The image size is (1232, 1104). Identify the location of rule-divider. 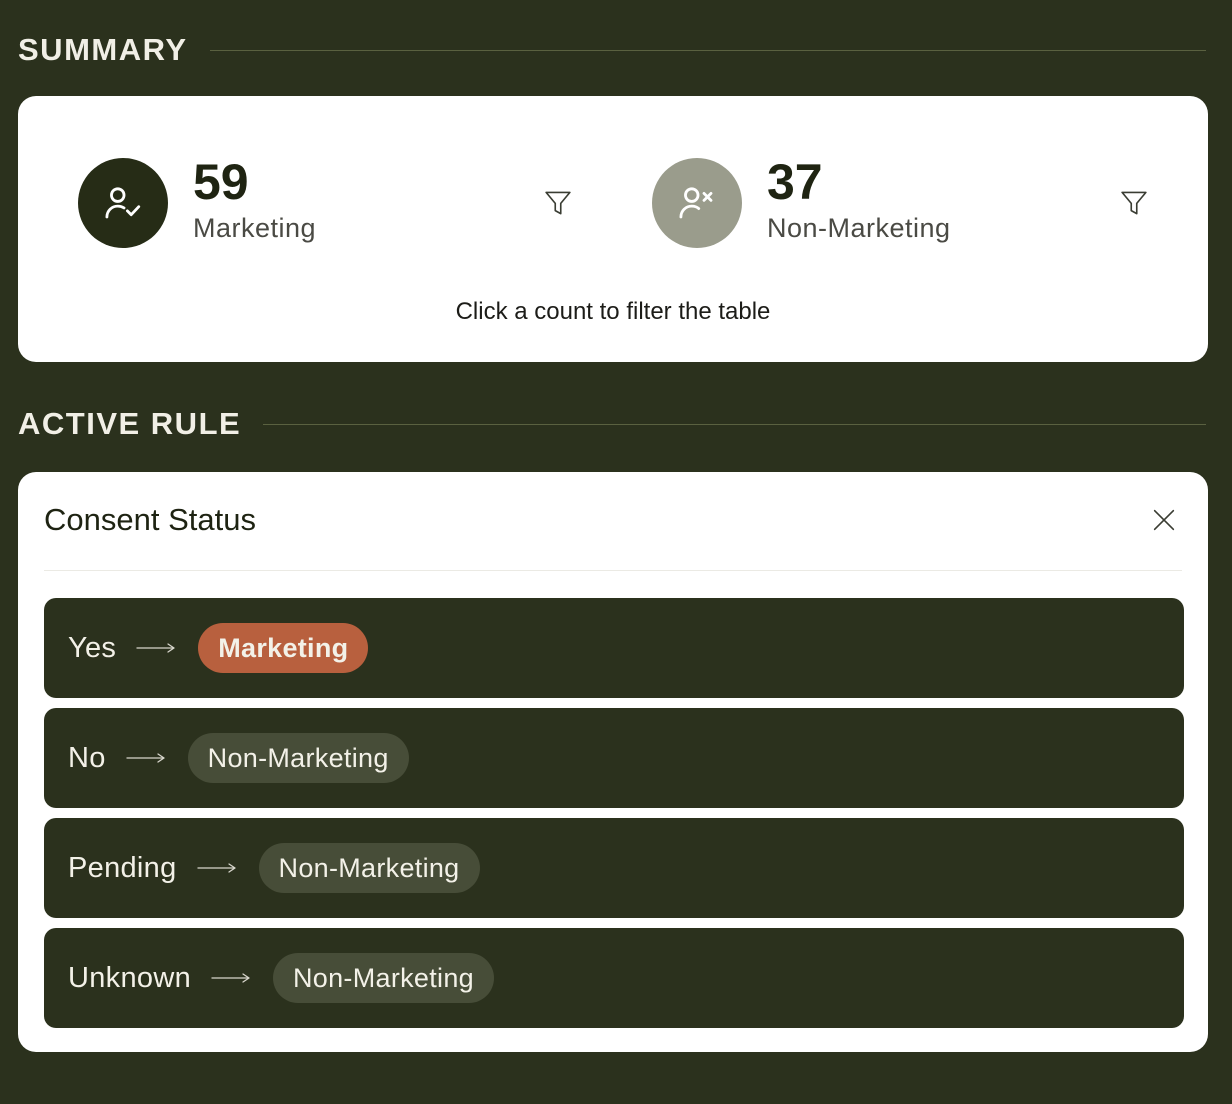
(613, 570).